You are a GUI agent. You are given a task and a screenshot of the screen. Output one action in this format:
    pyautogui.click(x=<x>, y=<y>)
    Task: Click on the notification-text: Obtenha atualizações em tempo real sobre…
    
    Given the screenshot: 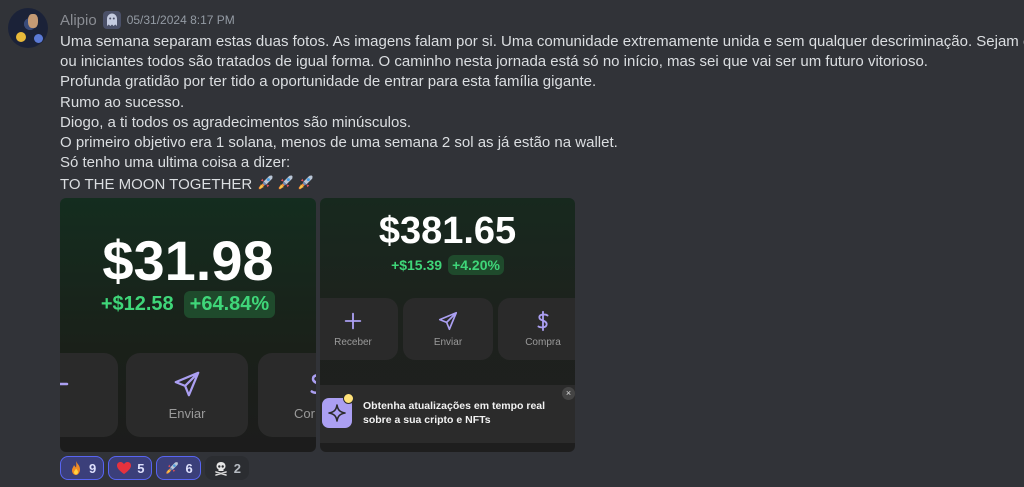 What is the action you would take?
    pyautogui.click(x=454, y=413)
    